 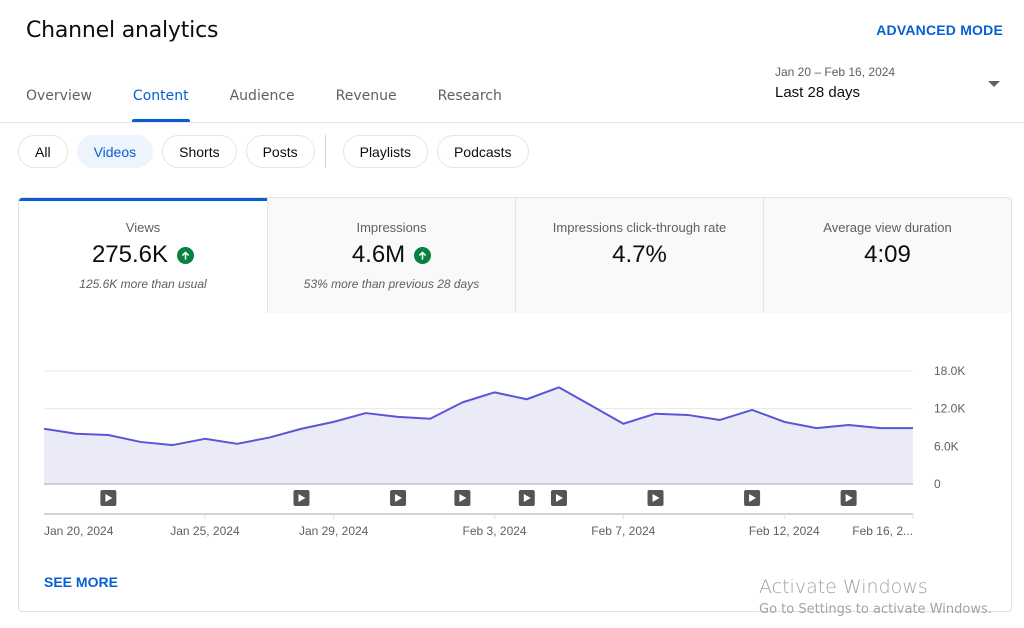 I want to click on chip-podcasts: Podcasts, so click(x=482, y=151).